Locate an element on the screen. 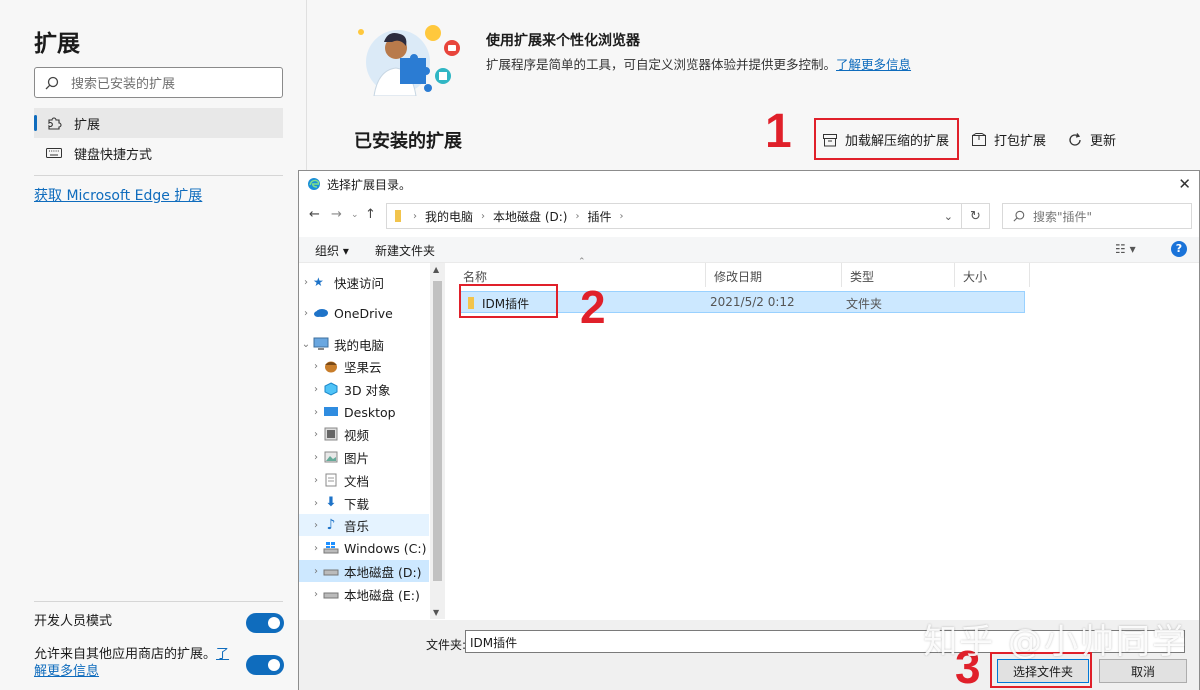 The image size is (1200, 690). column-header-date: 修改日期 is located at coordinates (774, 275).